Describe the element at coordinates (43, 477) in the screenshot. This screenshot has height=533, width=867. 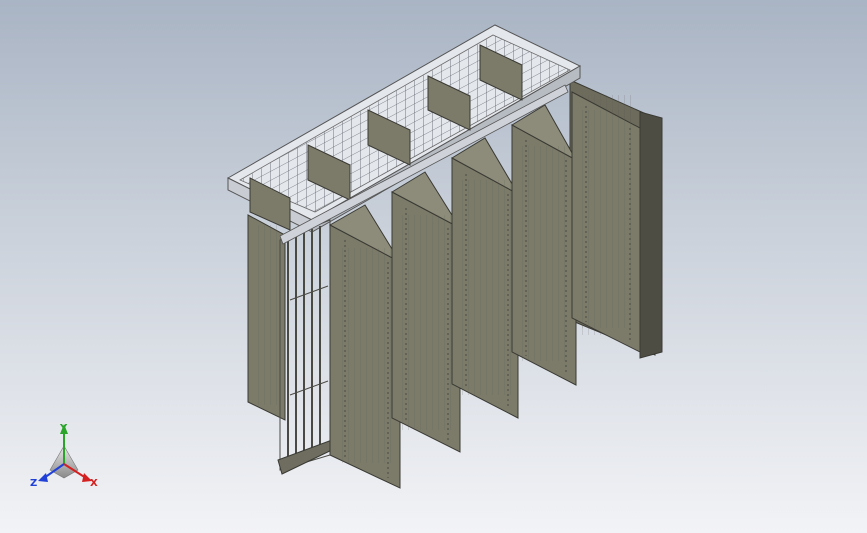
I see `z-axis-arrow` at that location.